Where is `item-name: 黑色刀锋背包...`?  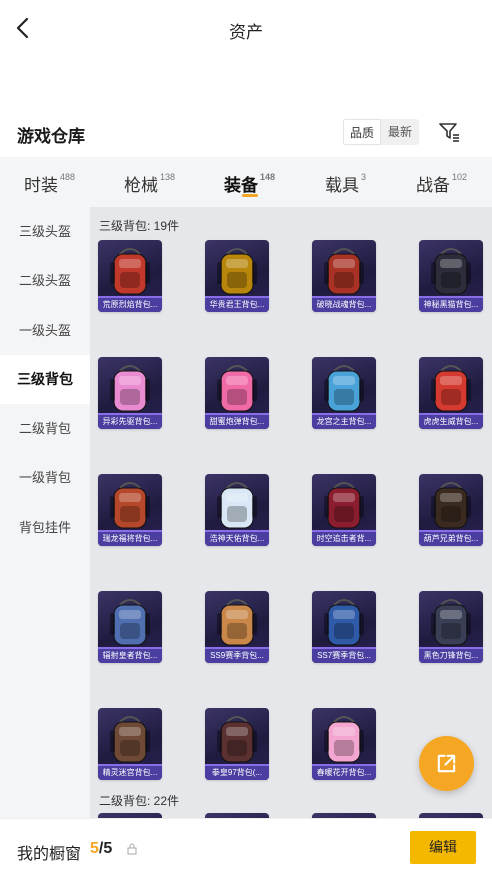
item-name: 黑色刀锋背包... is located at coordinates (451, 656).